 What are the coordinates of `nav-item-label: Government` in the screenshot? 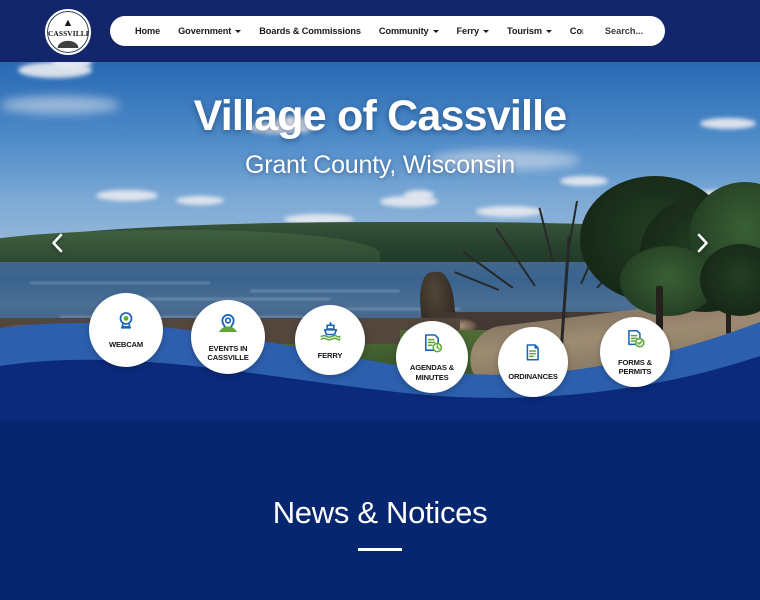 It's located at (205, 31).